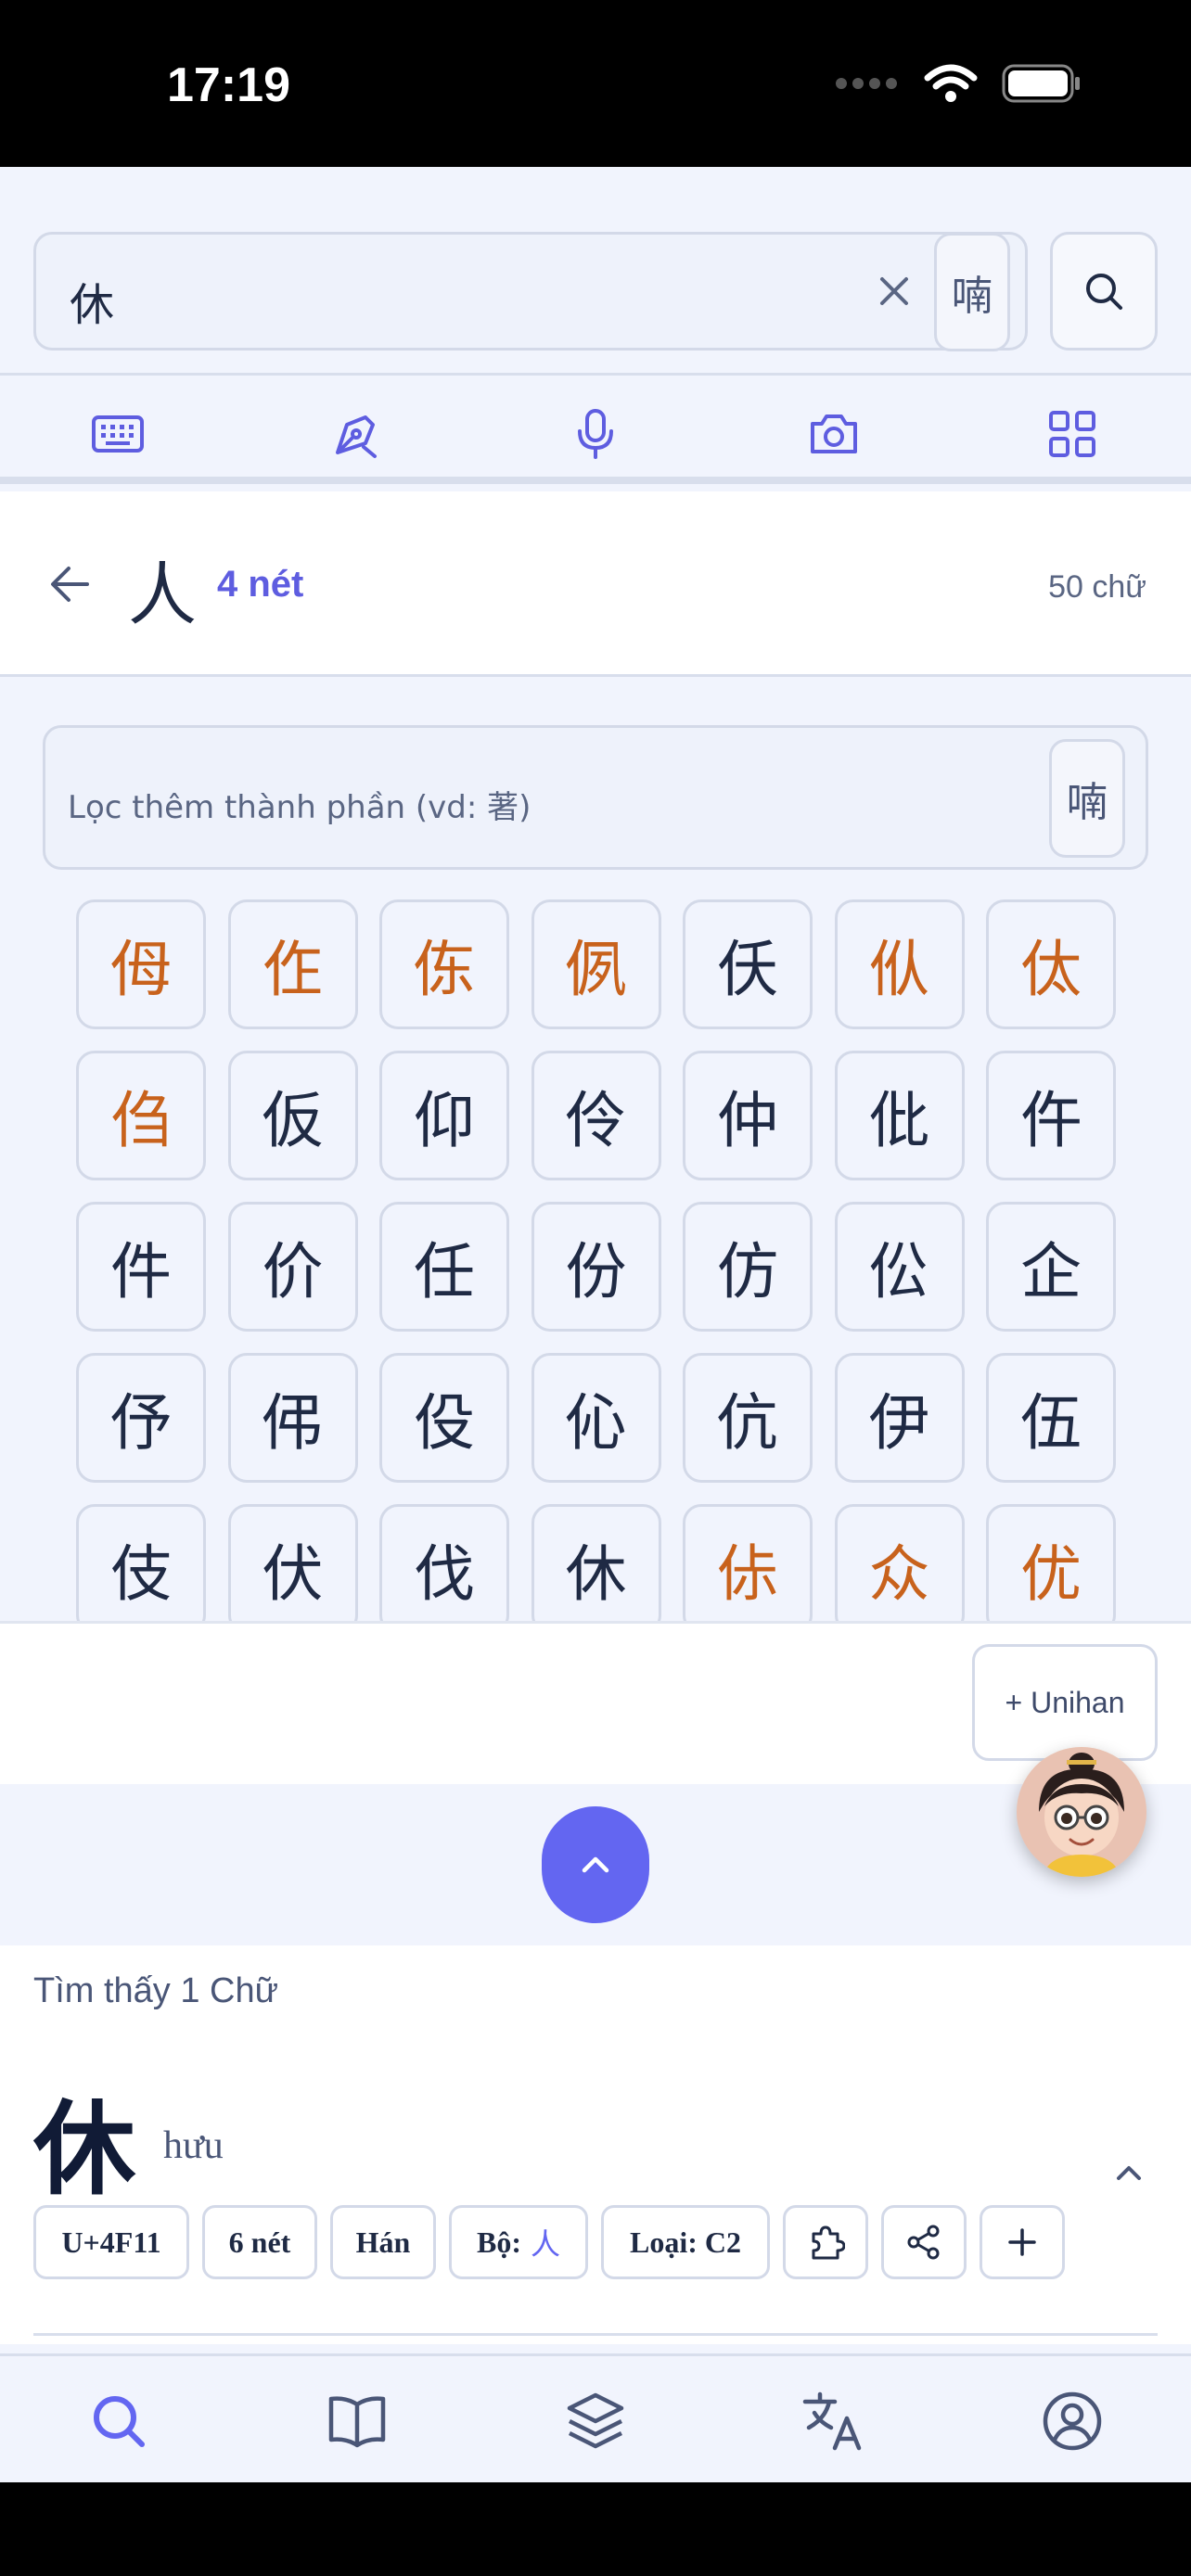 The width and height of the screenshot is (1191, 2576). I want to click on clear-button, so click(894, 291).